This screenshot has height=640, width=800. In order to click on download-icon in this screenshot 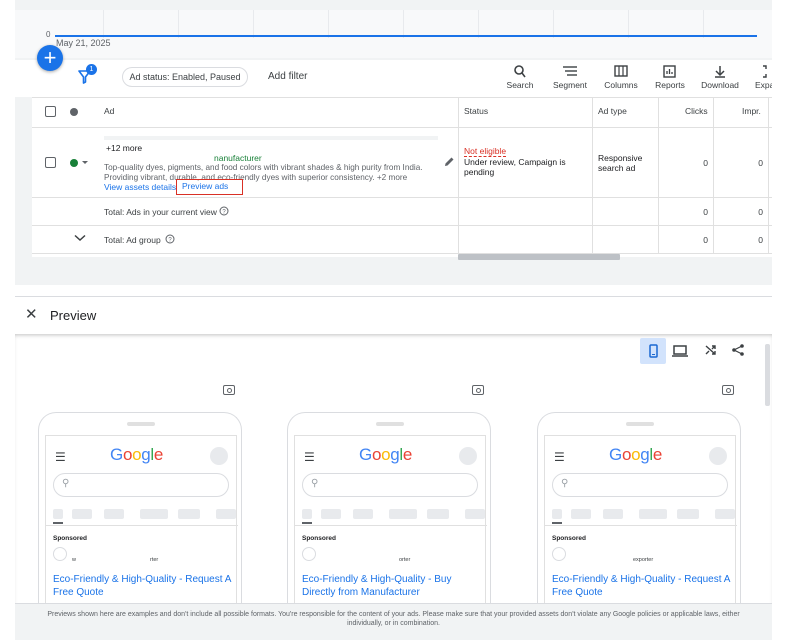, I will do `click(720, 72)`.